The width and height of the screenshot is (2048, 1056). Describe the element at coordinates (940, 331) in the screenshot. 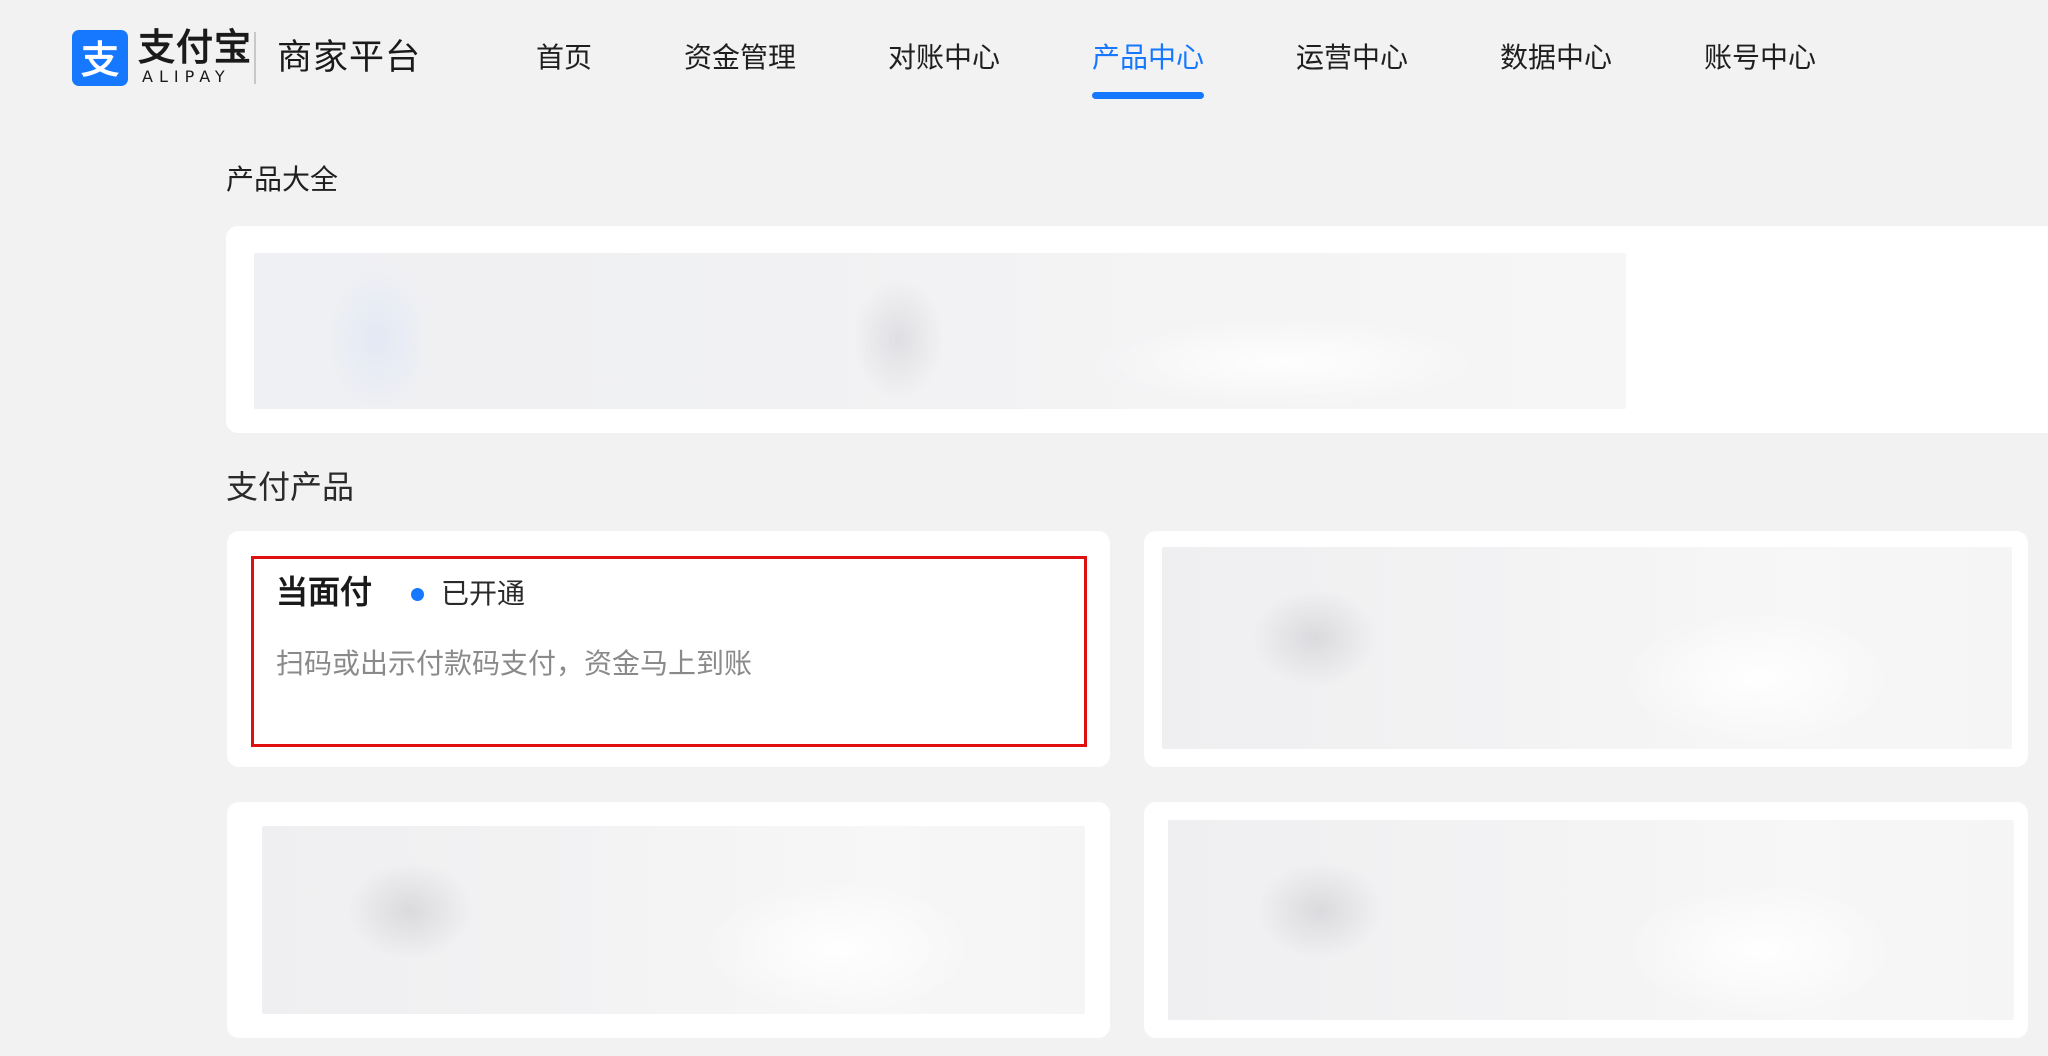

I see `blurred-banner` at that location.